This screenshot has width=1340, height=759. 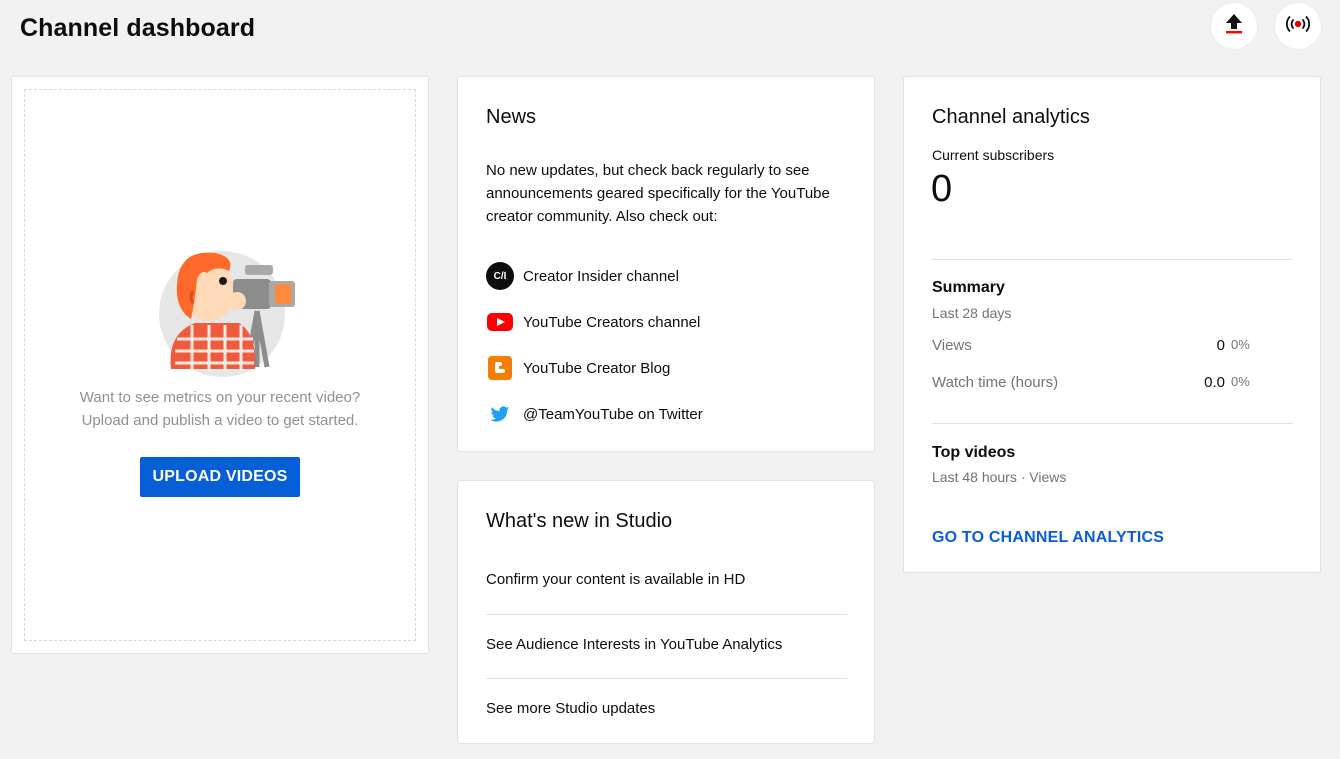 I want to click on creator-insider-link: C/I Creator Insider channel, so click(x=582, y=276).